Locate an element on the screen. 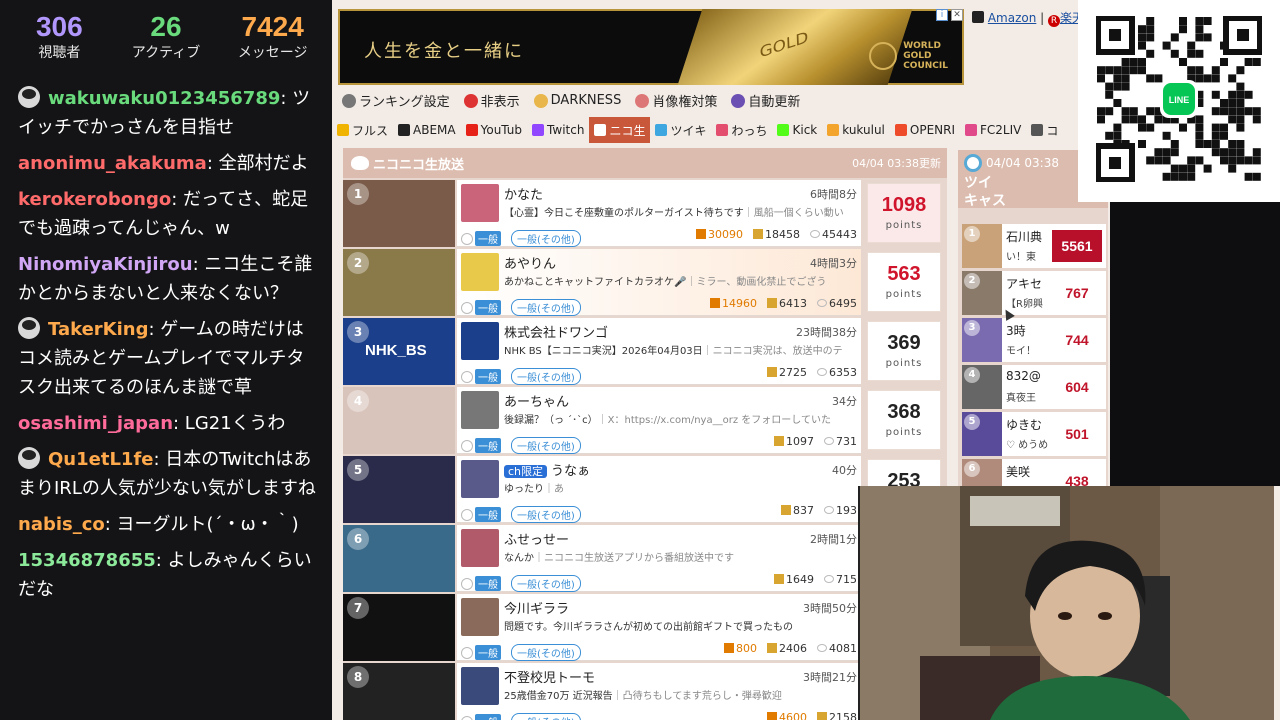 The width and height of the screenshot is (1280, 720). platform-tab-9: OPENRI is located at coordinates (925, 130).